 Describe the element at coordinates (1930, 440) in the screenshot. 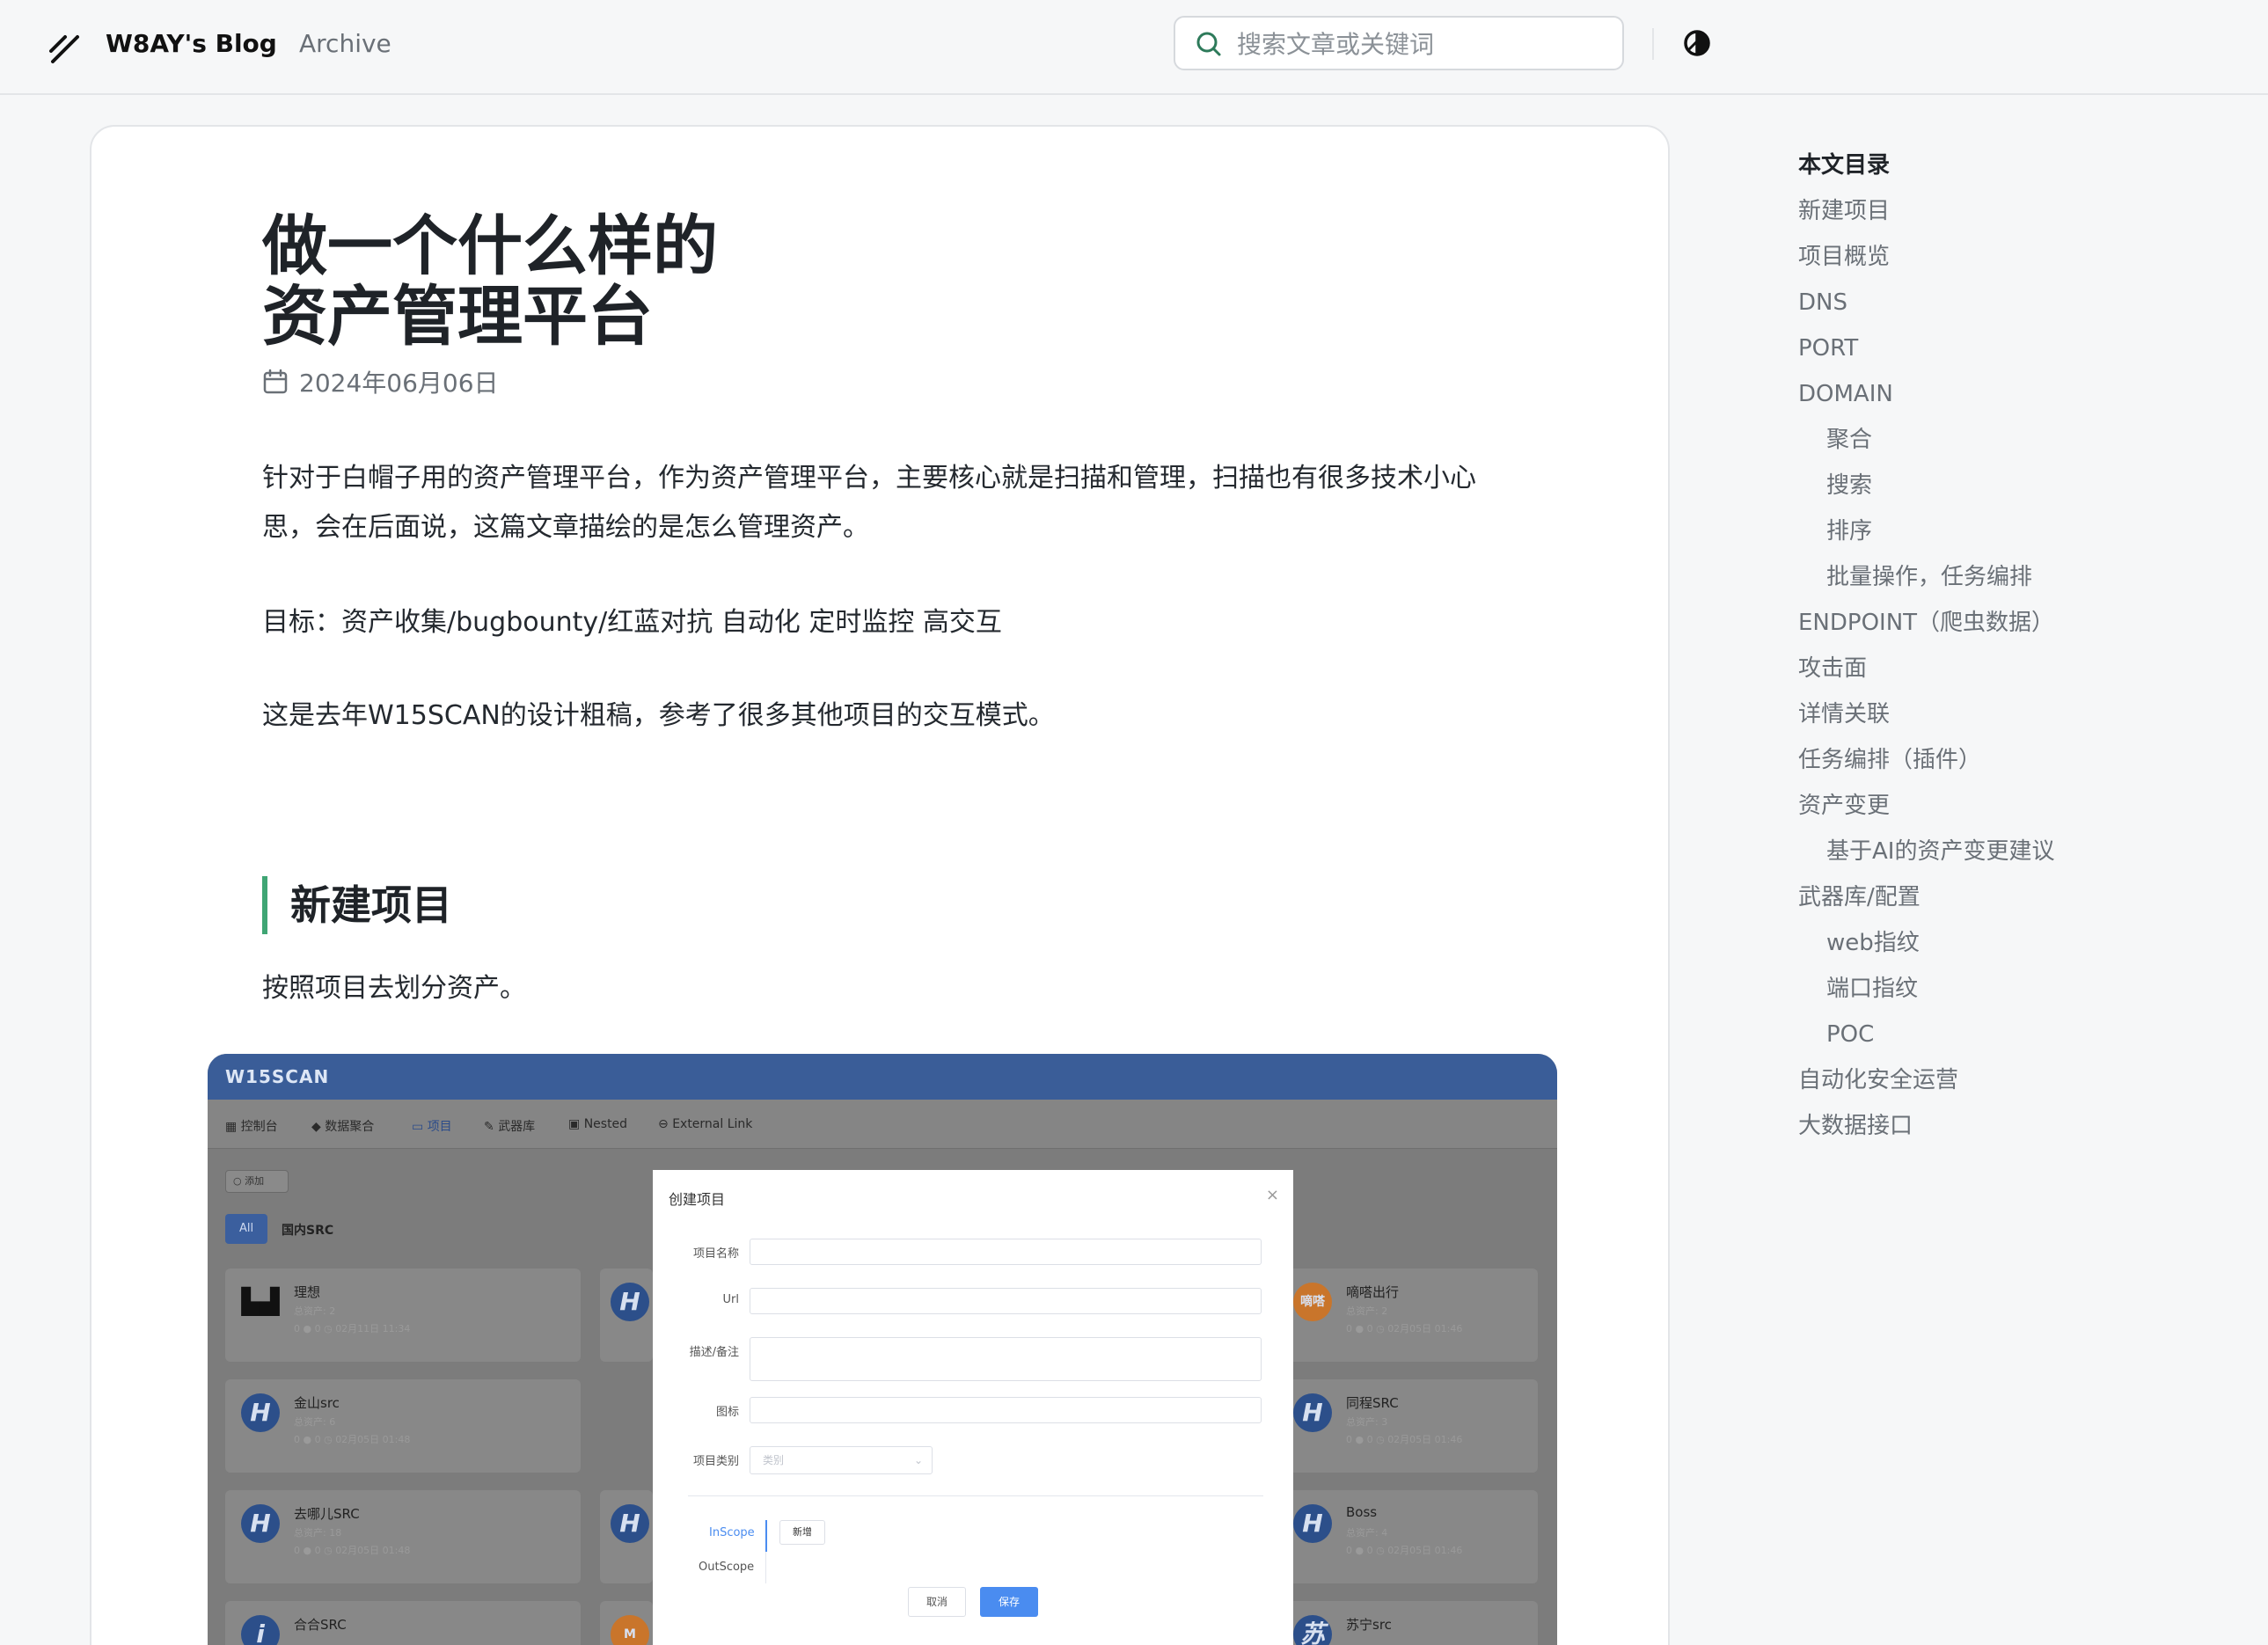

I see `toc-item: 聚合` at that location.